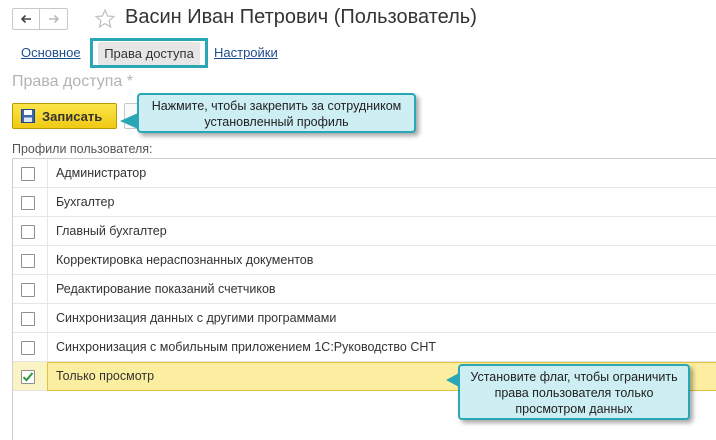 The width and height of the screenshot is (716, 440). I want to click on tab-main: Основное, so click(51, 52).